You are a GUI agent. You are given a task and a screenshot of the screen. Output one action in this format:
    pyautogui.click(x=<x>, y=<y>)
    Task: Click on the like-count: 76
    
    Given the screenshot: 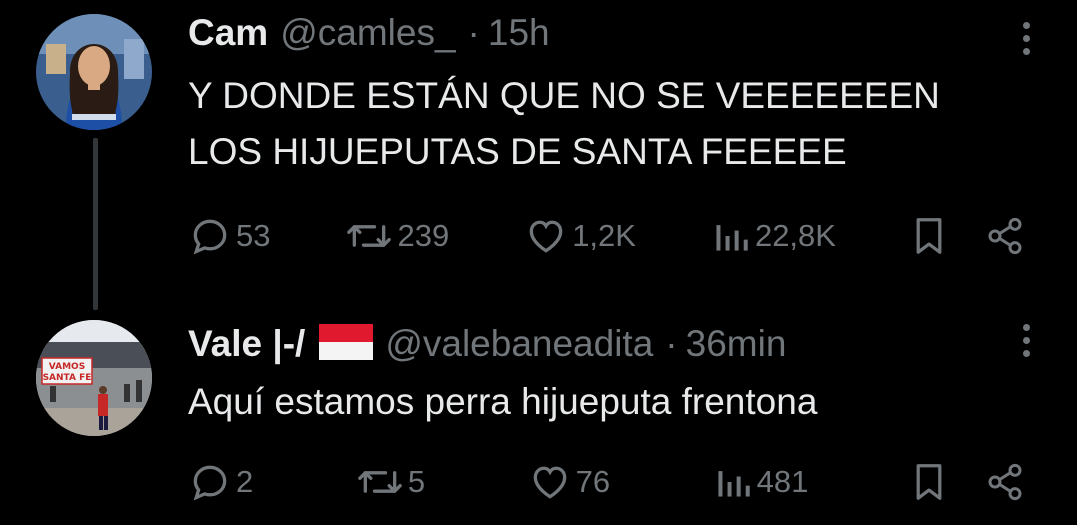 What is the action you would take?
    pyautogui.click(x=593, y=481)
    